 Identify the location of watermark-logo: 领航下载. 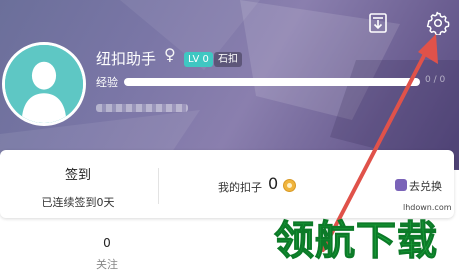
(356, 241).